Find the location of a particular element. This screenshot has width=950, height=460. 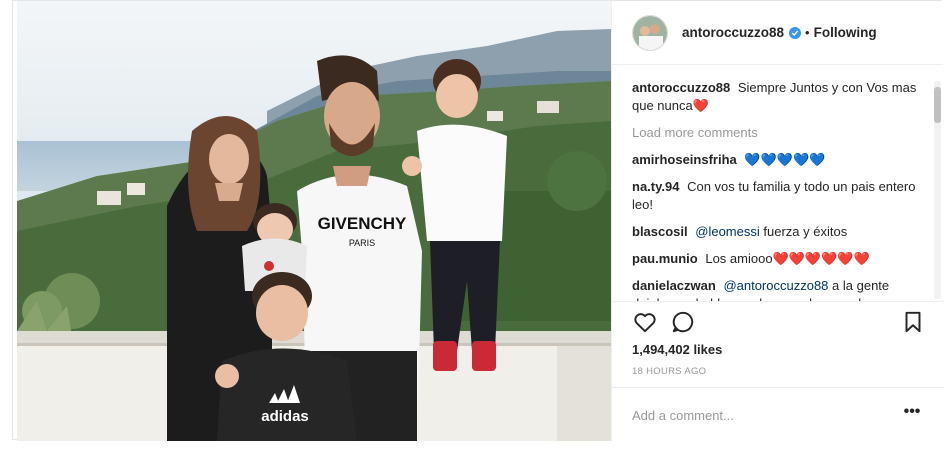

more-options-icon: ••• is located at coordinates (912, 414).